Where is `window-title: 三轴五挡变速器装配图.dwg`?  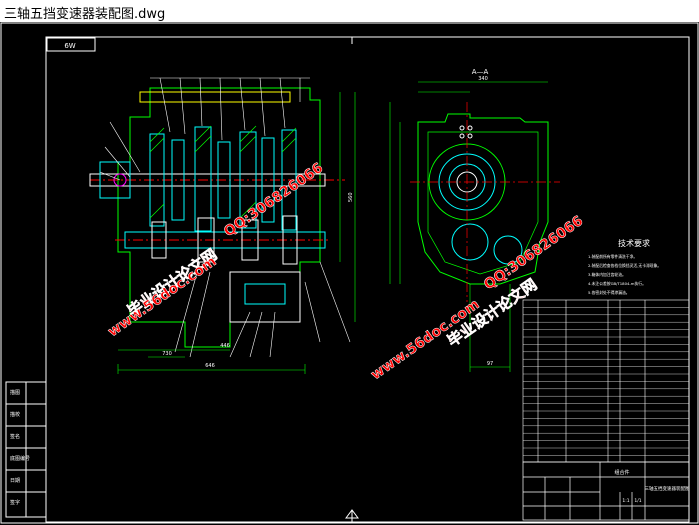 window-title: 三轴五挡变速器装配图.dwg is located at coordinates (85, 14).